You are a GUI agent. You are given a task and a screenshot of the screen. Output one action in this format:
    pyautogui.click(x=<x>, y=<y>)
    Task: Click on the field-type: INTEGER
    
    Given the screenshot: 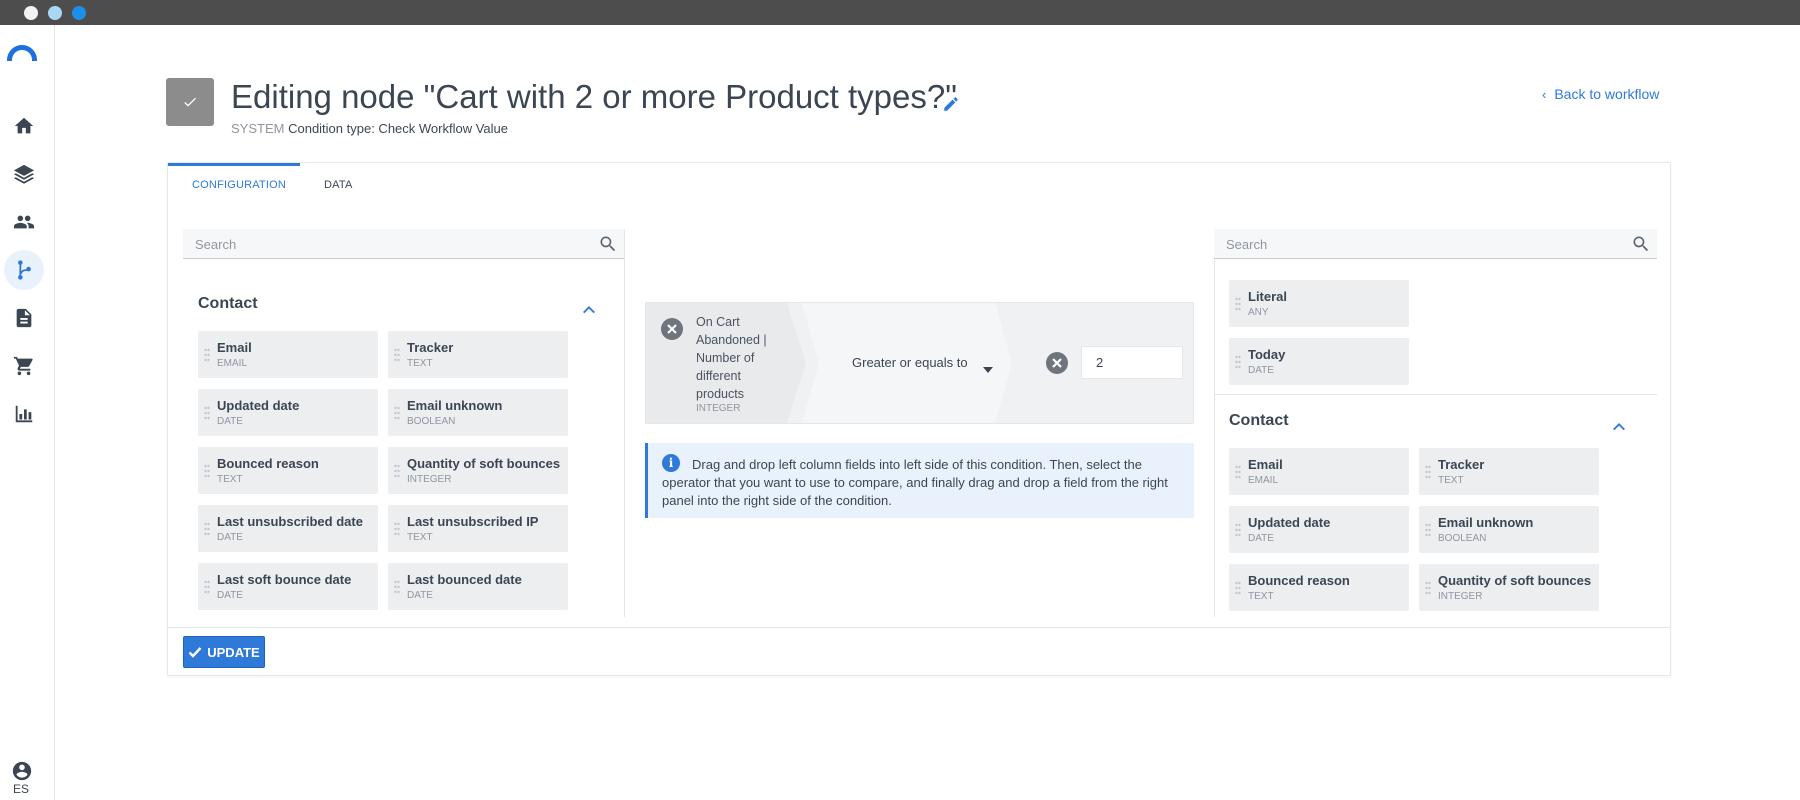 What is the action you would take?
    pyautogui.click(x=1460, y=596)
    